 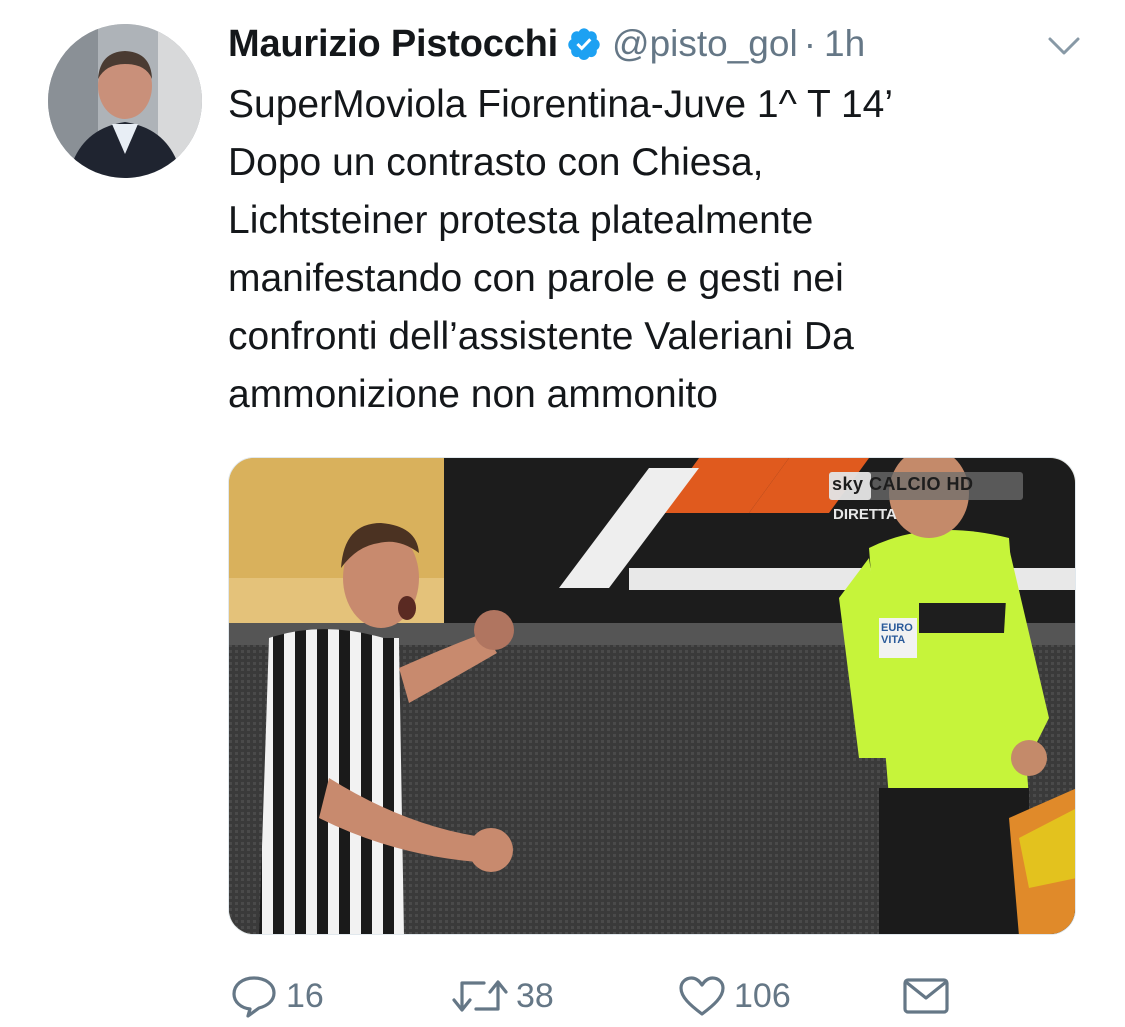 I want to click on avatar-image, so click(x=125, y=101).